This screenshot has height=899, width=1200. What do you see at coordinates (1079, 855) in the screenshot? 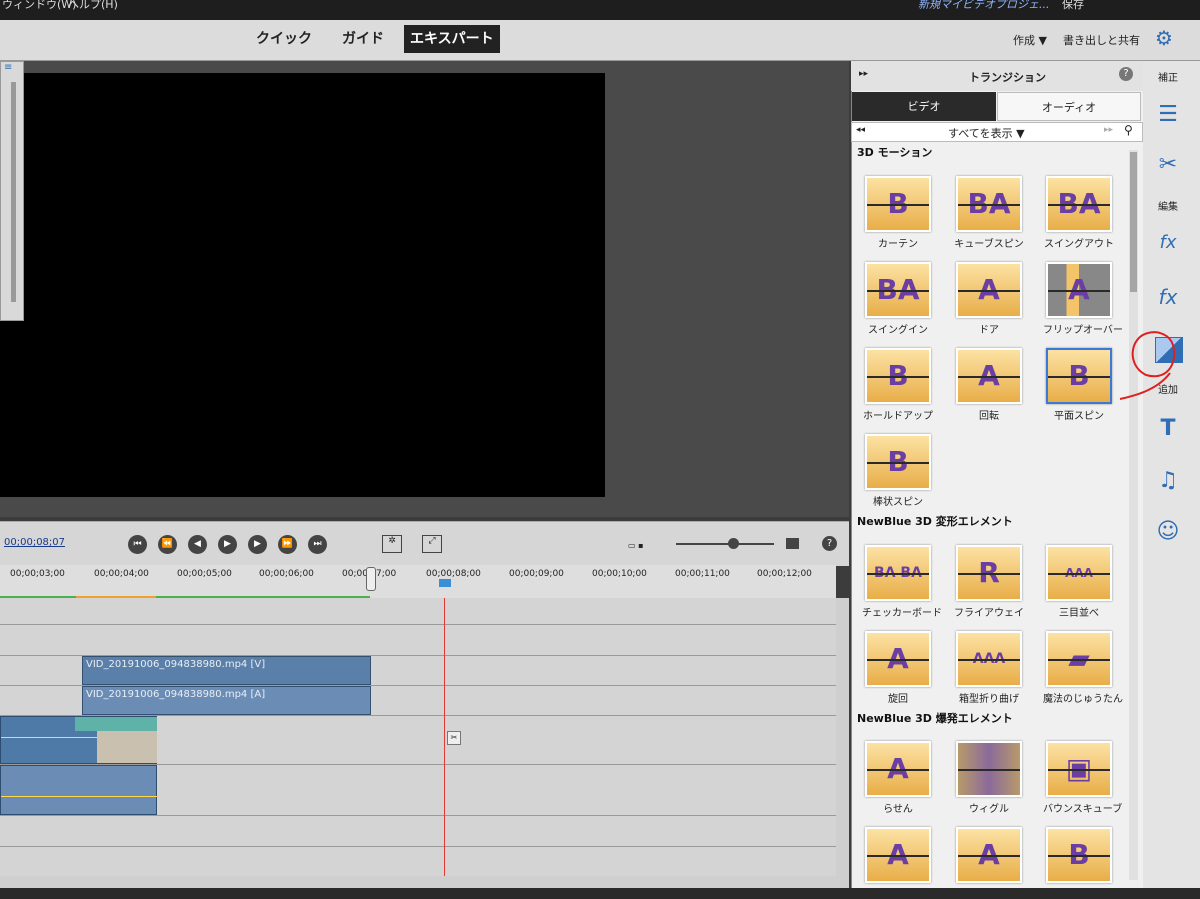
I see `transition-item: B` at bounding box center [1079, 855].